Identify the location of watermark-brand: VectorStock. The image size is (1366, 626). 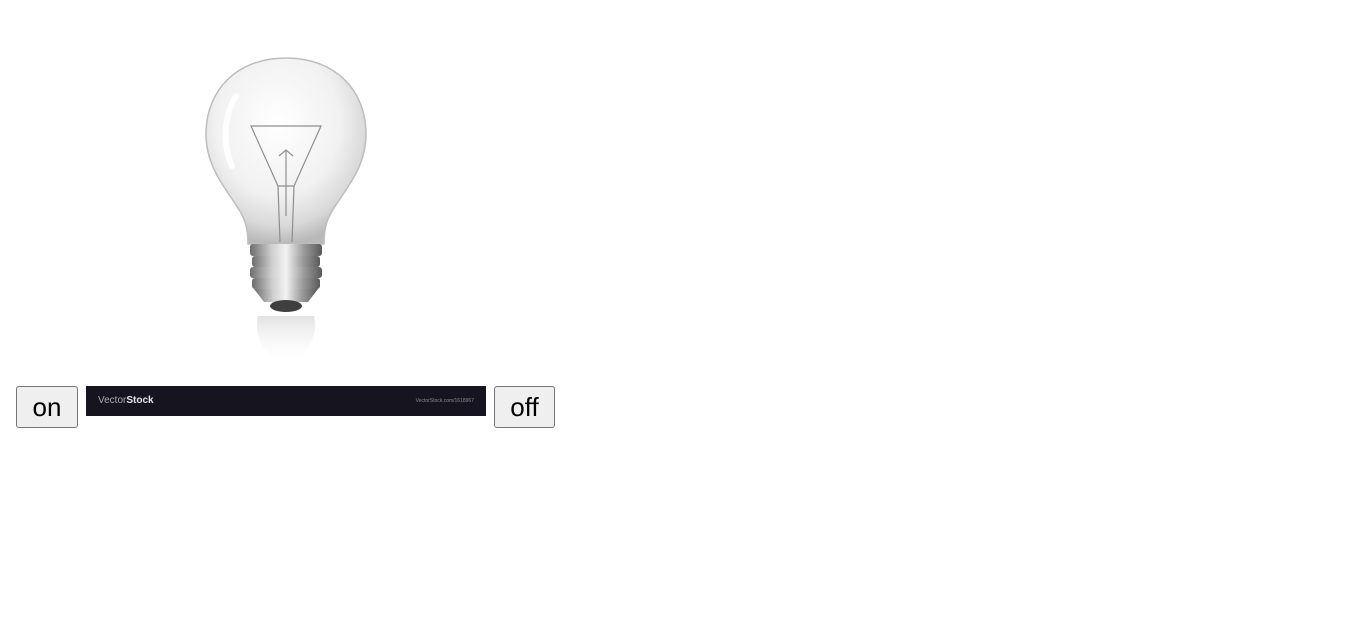
(126, 400).